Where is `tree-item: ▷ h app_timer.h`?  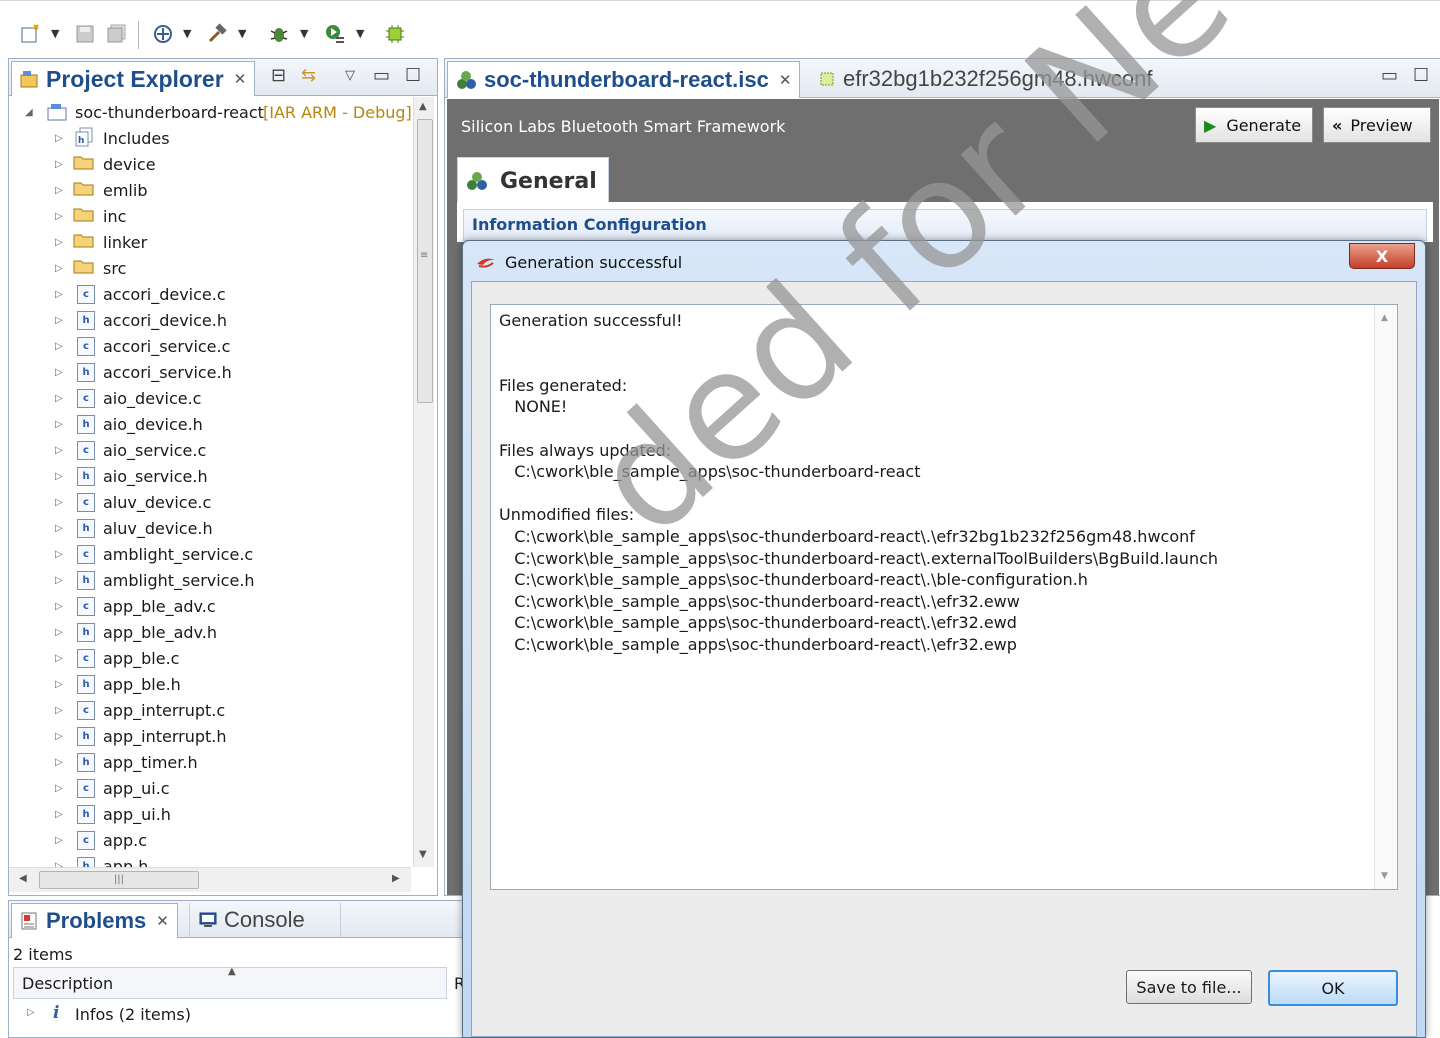 tree-item: ▷ h app_timer.h is located at coordinates (210, 762).